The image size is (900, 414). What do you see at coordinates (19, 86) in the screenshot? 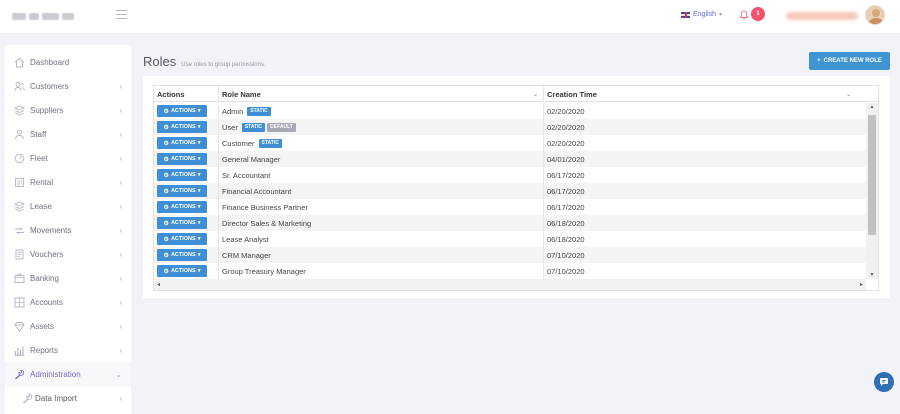
I see `customers-icon` at bounding box center [19, 86].